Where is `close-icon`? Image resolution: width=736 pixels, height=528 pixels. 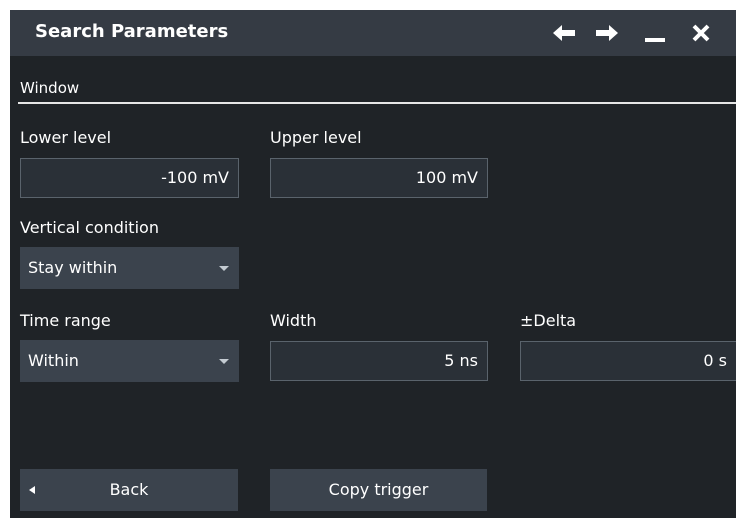
close-icon is located at coordinates (701, 33).